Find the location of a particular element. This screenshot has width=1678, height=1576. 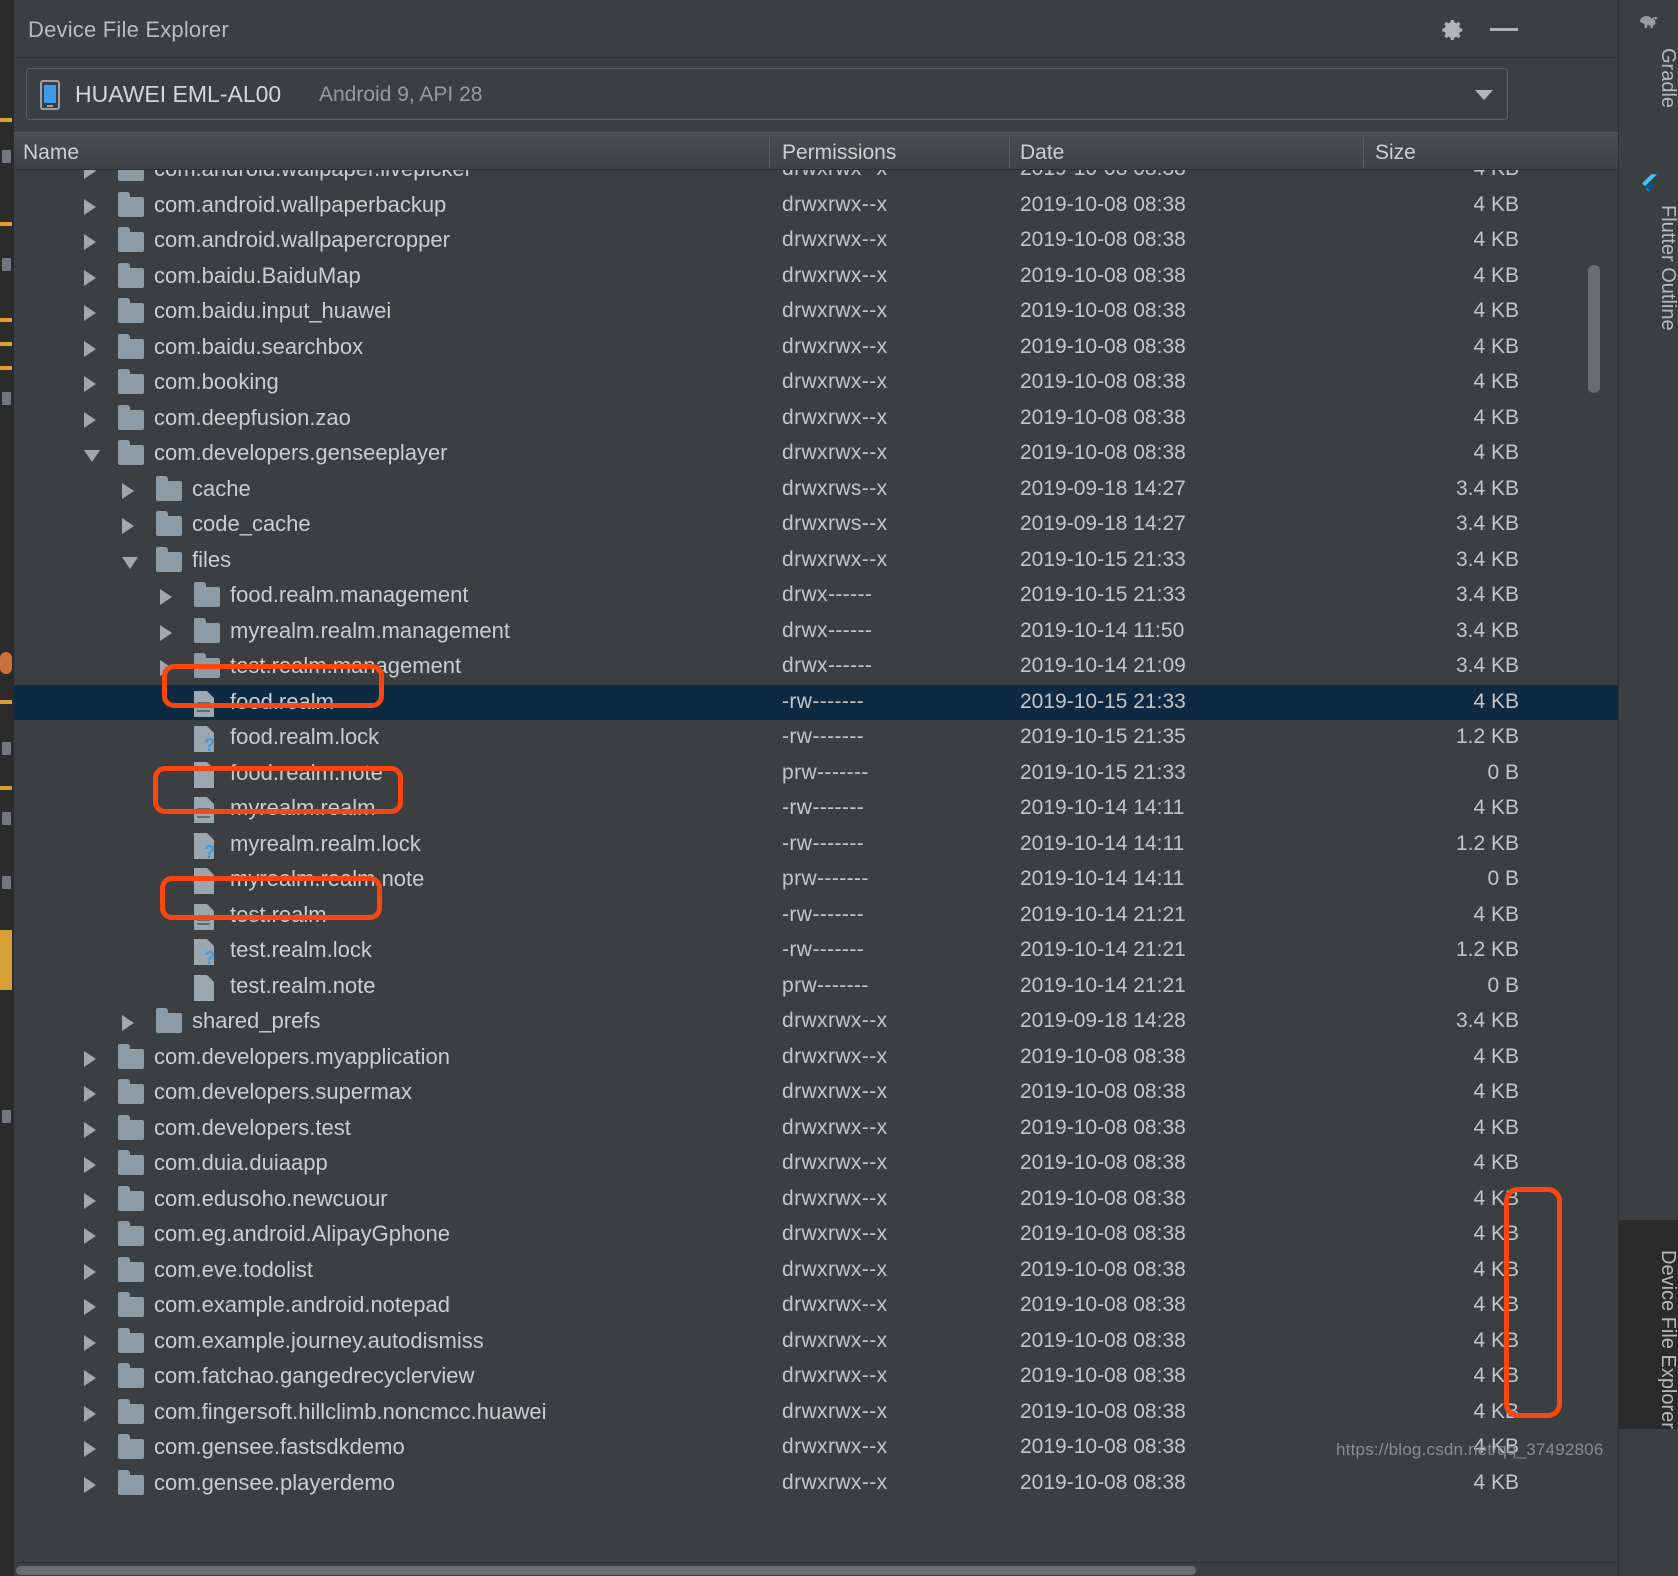

permissions-cell: prw------- is located at coordinates (825, 772).